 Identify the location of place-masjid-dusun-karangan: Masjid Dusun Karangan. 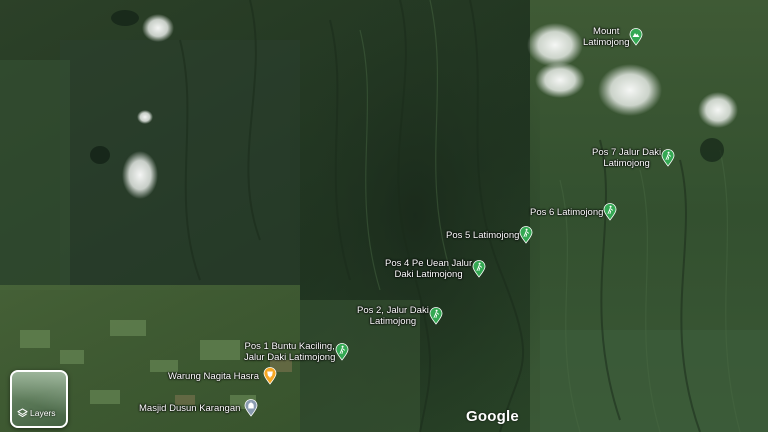
(198, 408).